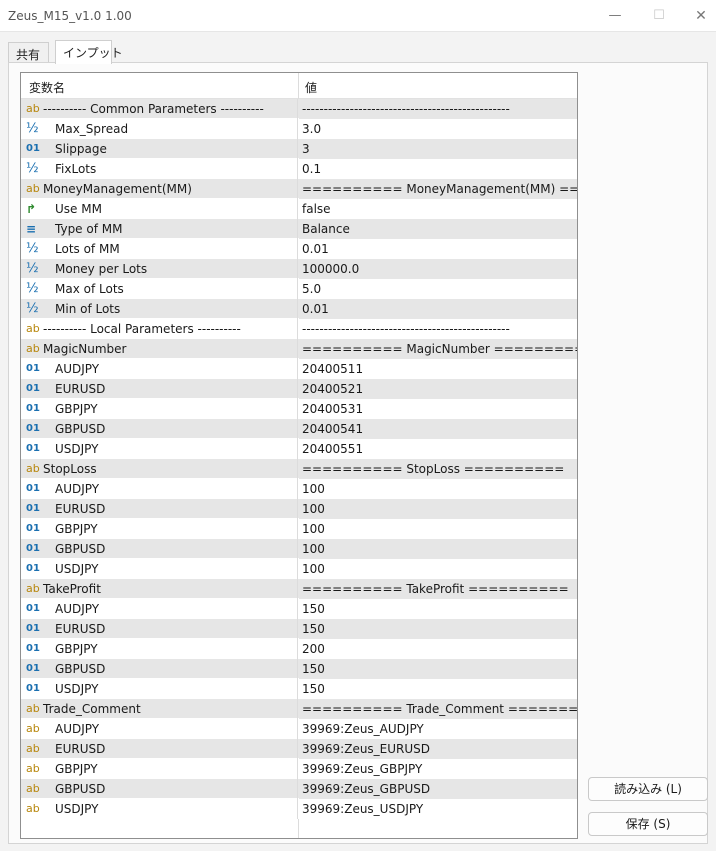  I want to click on row-value-cell: 3, so click(438, 149).